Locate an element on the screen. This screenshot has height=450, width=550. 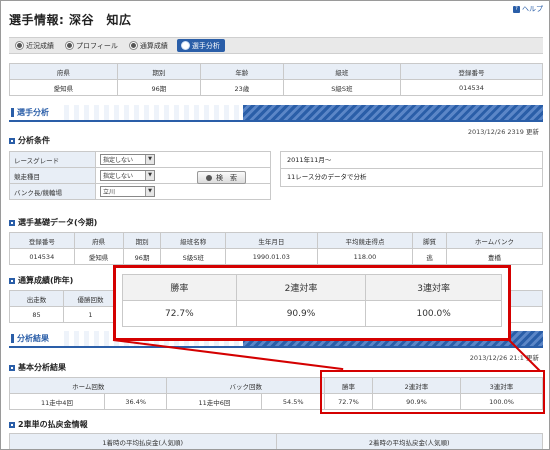
select-value: 立川 is located at coordinates (109, 192).